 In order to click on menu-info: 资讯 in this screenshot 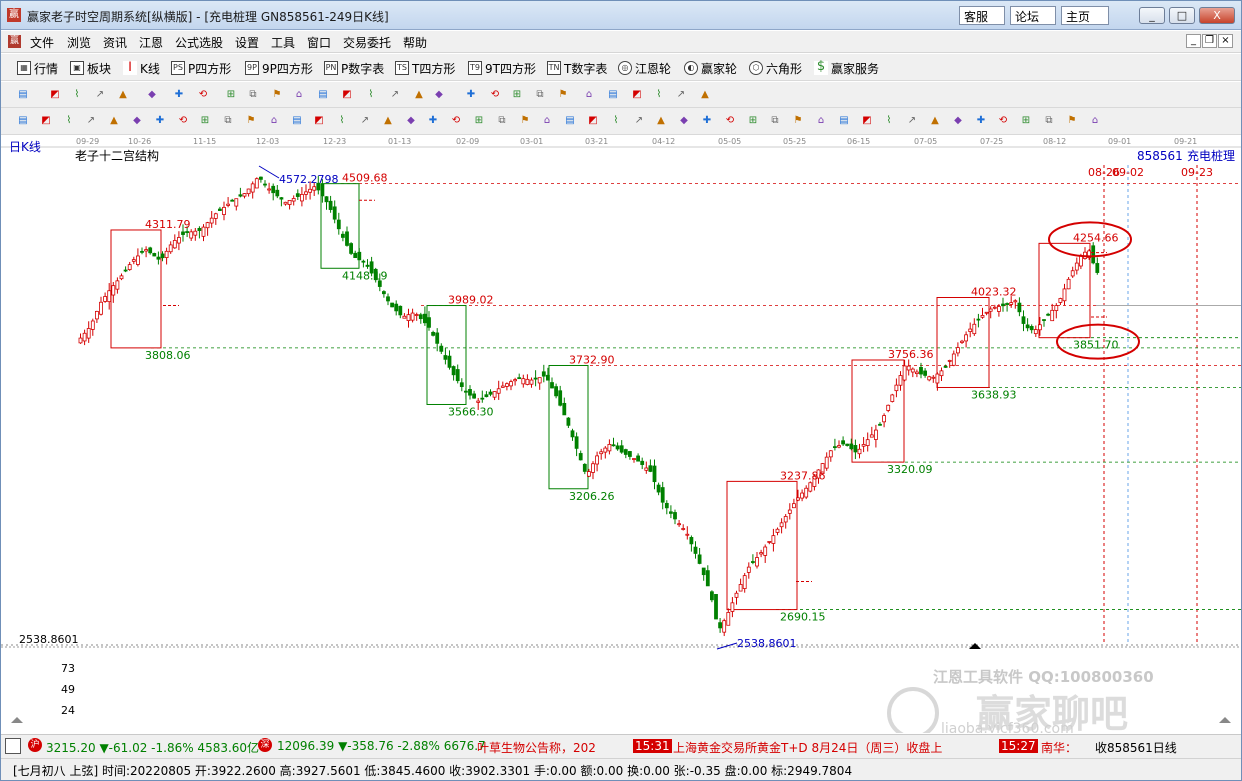, I will do `click(115, 42)`.